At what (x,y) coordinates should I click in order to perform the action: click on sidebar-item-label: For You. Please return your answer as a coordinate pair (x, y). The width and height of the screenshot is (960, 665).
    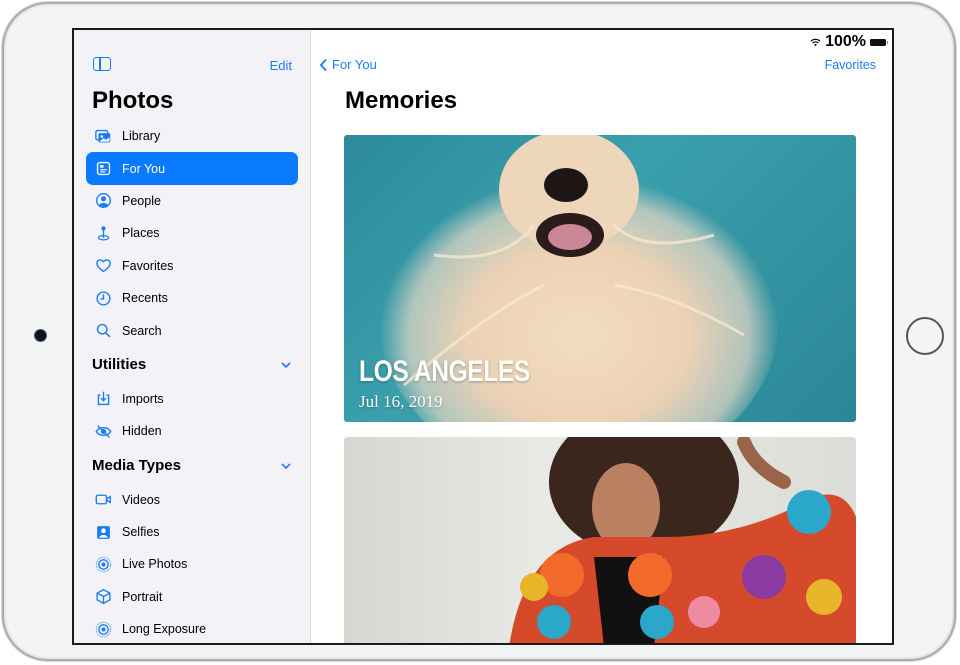
    Looking at the image, I should click on (144, 168).